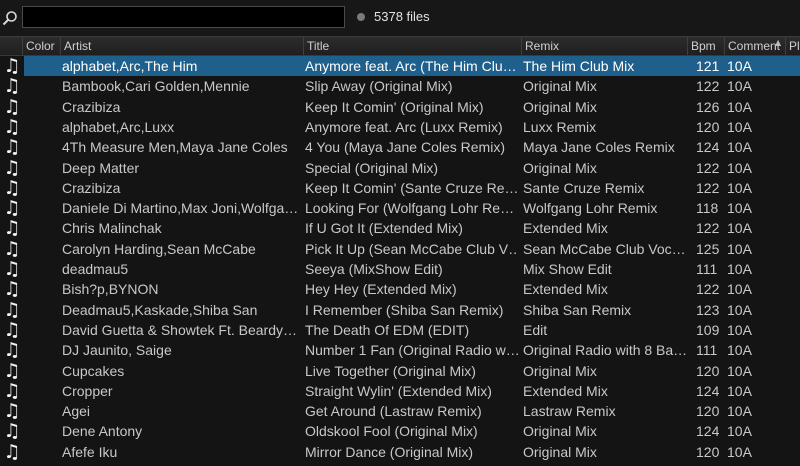  Describe the element at coordinates (93, 370) in the screenshot. I see `track-artist: Cupcakes` at that location.